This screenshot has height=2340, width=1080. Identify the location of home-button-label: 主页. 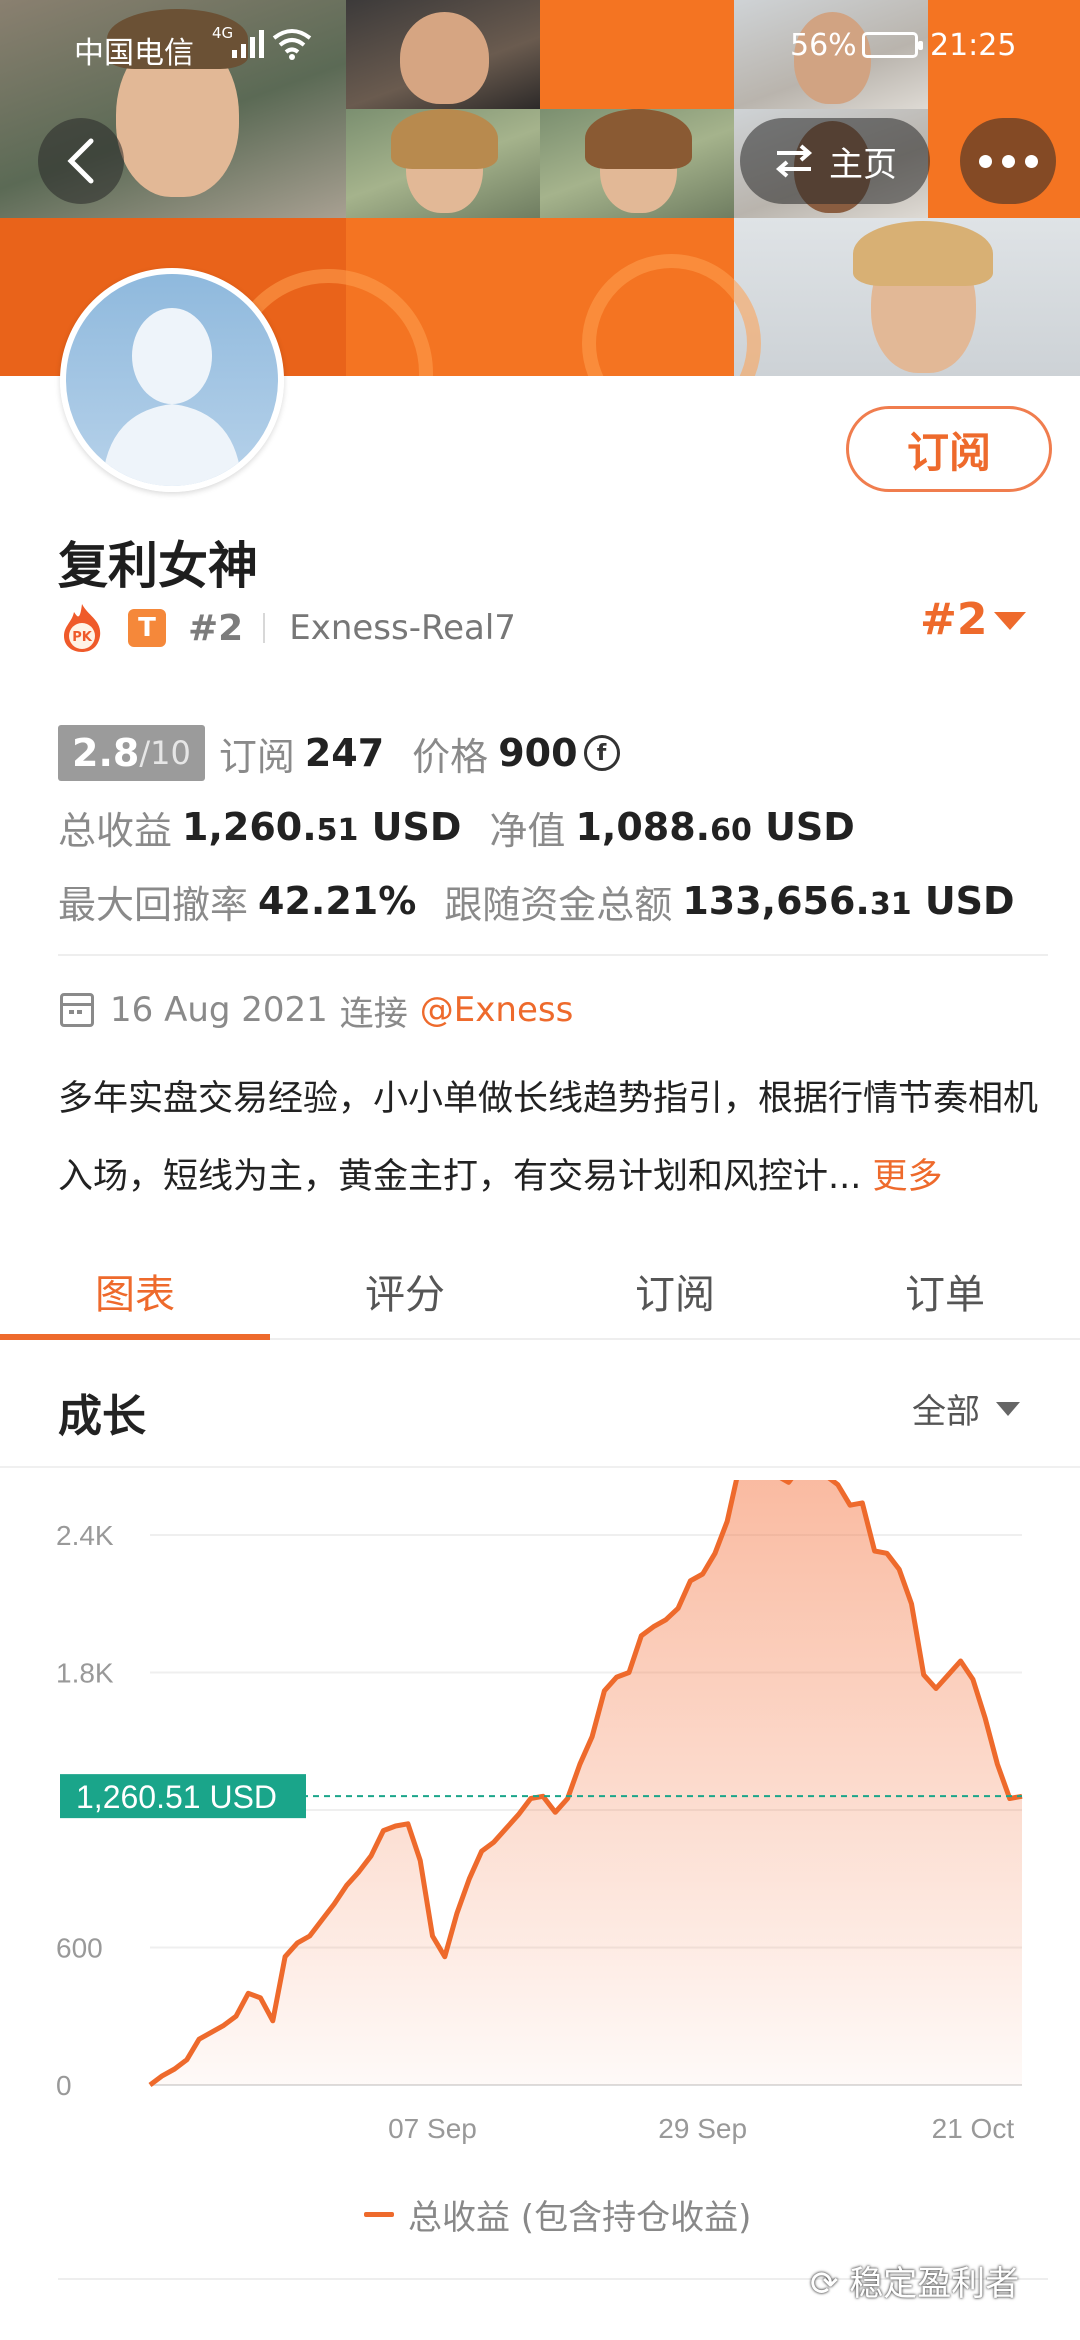
(863, 164).